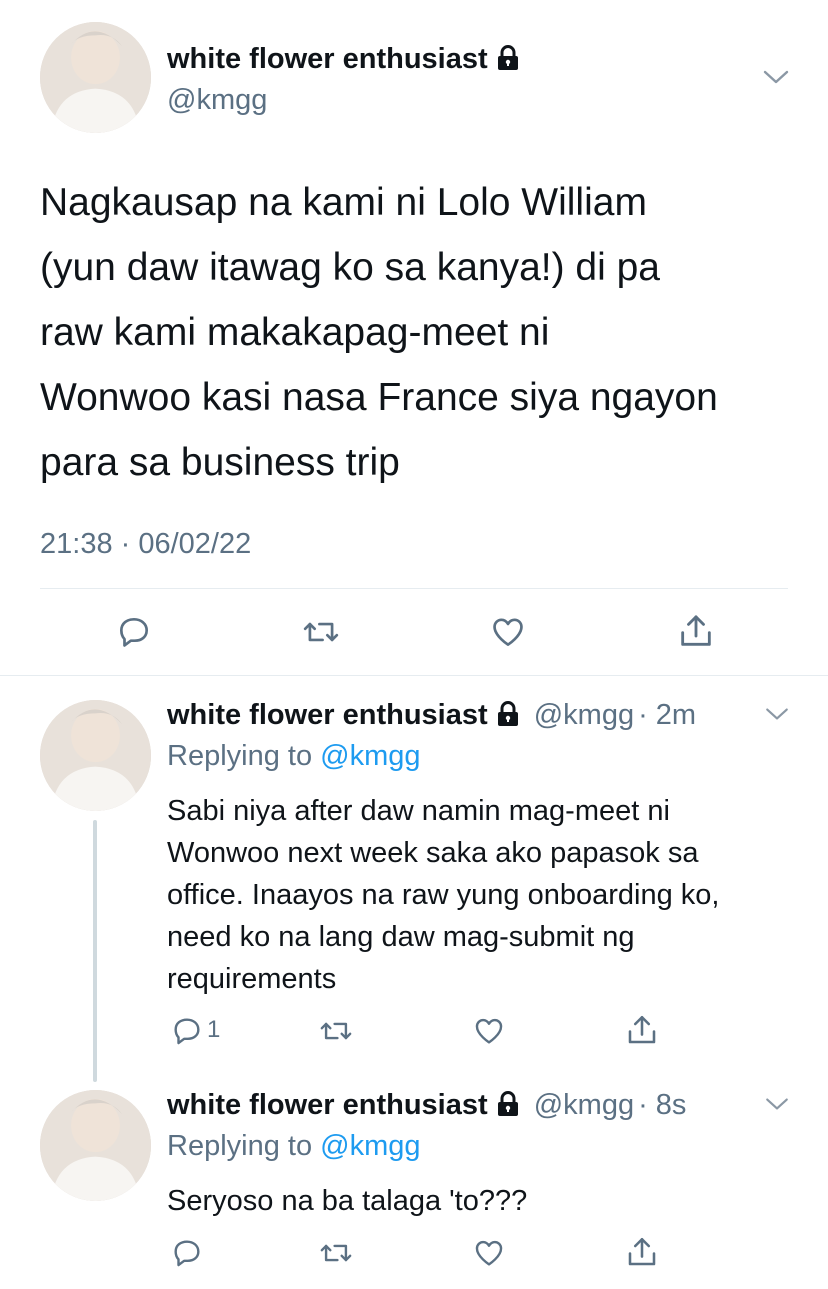 The image size is (828, 1289). What do you see at coordinates (379, 397) in the screenshot?
I see `tweet-text-line: Wonwoo kasi nasa France siya ngayon` at bounding box center [379, 397].